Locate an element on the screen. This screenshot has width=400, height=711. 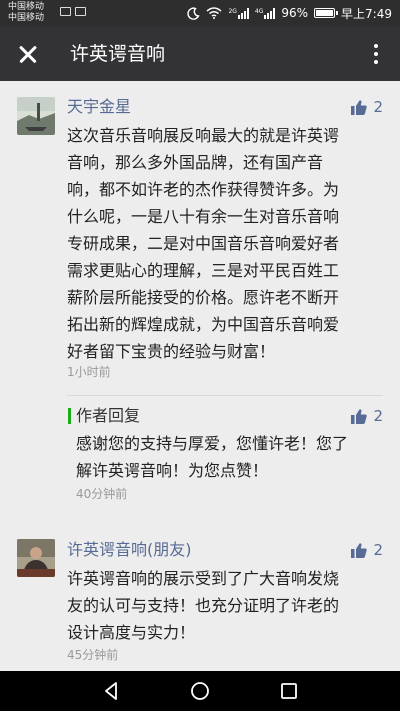
system-nav-bar is located at coordinates (200, 691).